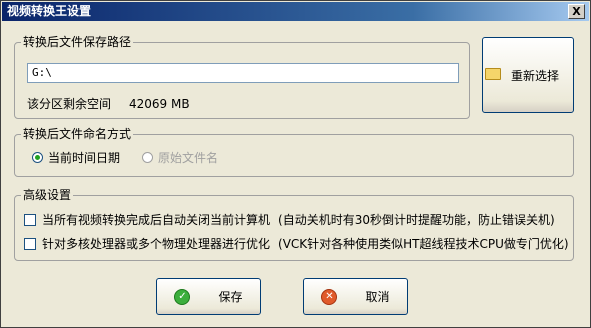 The height and width of the screenshot is (328, 591). What do you see at coordinates (208, 296) in the screenshot?
I see `save-button: ✓ 保存` at bounding box center [208, 296].